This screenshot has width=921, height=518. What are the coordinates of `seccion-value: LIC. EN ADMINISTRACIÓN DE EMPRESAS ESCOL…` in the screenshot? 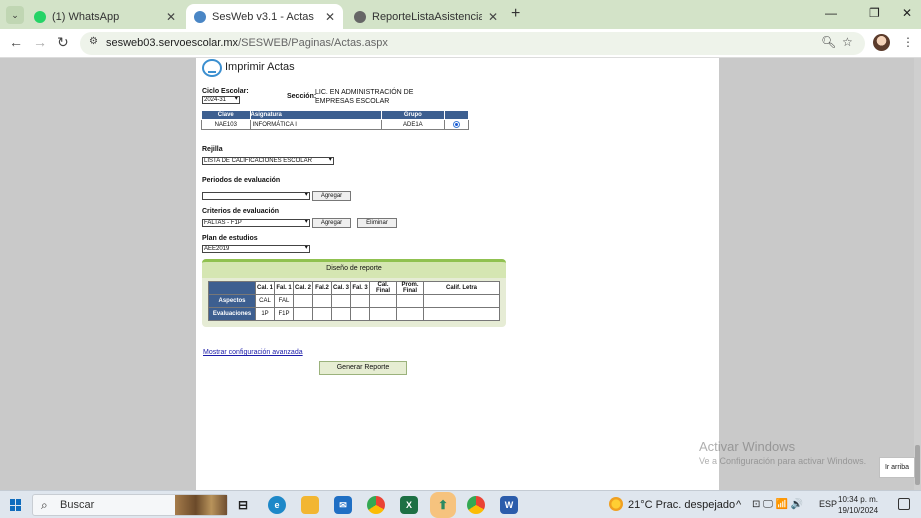 It's located at (364, 97).